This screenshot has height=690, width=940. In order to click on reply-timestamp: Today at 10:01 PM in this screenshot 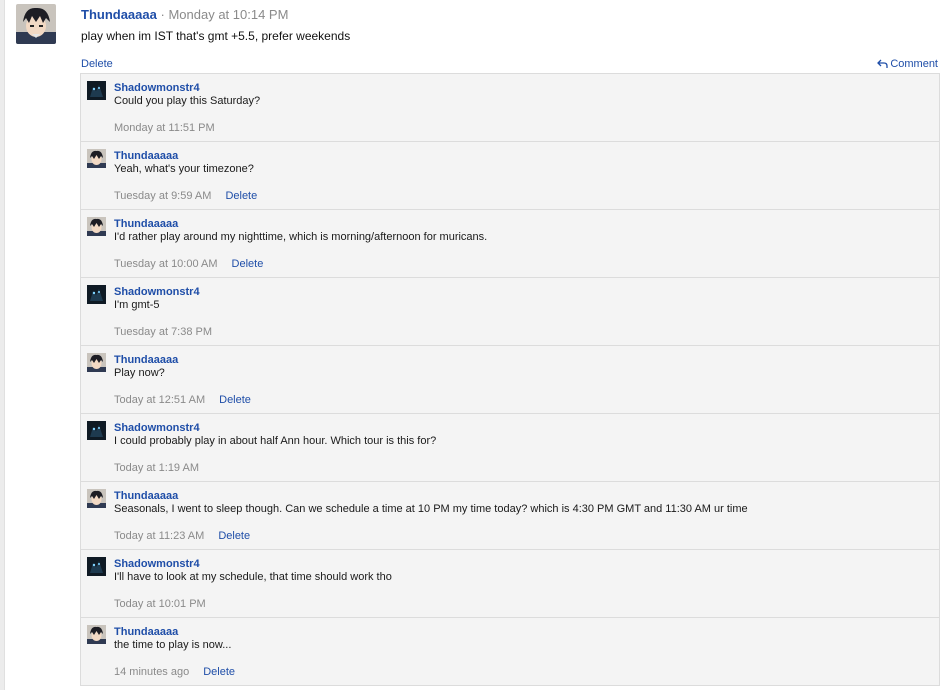, I will do `click(160, 604)`.